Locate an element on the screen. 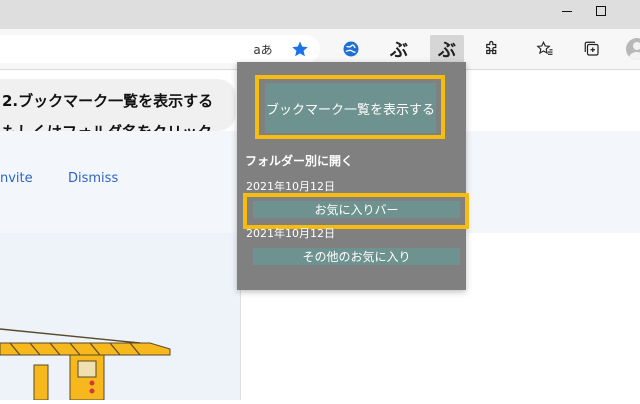 Image resolution: width=640 pixels, height=404 pixels. puzzle-icon is located at coordinates (492, 49).